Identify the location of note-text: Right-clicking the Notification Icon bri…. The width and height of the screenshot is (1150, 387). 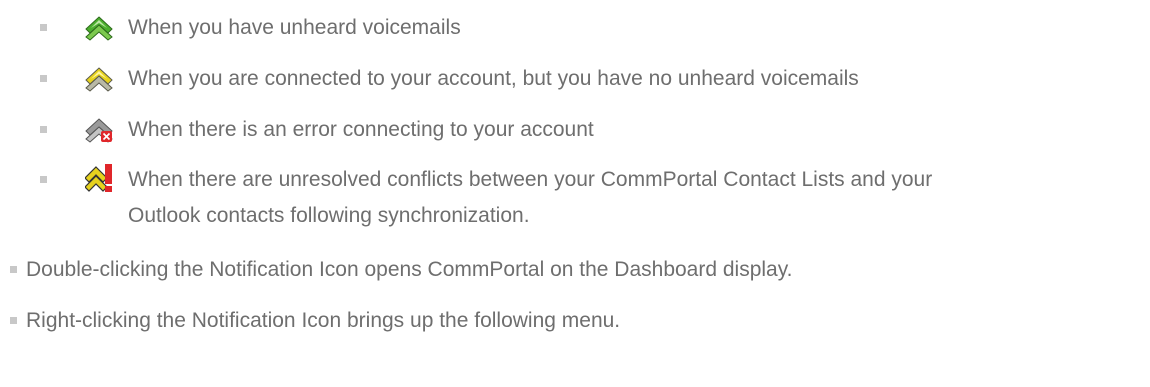
(323, 320).